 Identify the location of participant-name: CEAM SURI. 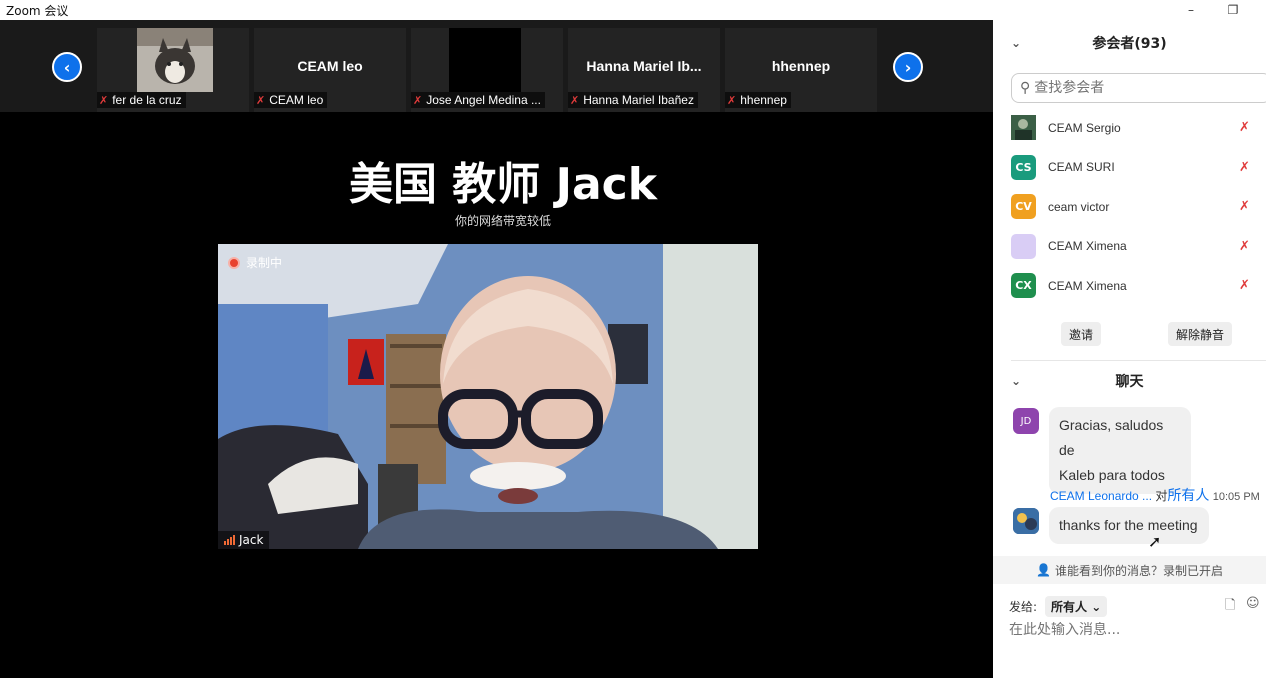
(1081, 167).